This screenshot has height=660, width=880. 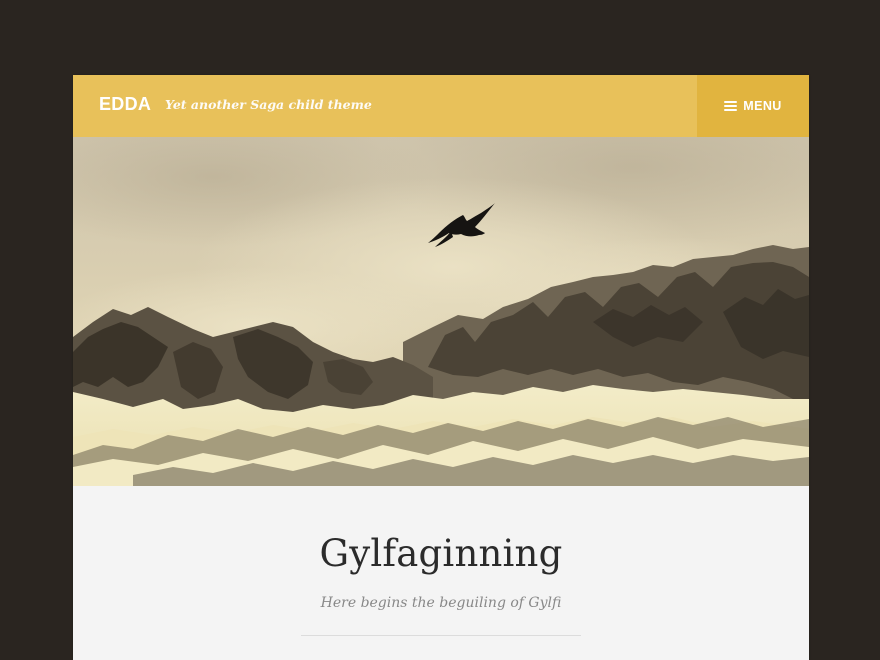 What do you see at coordinates (731, 106) in the screenshot?
I see `hamburger-menu-icon` at bounding box center [731, 106].